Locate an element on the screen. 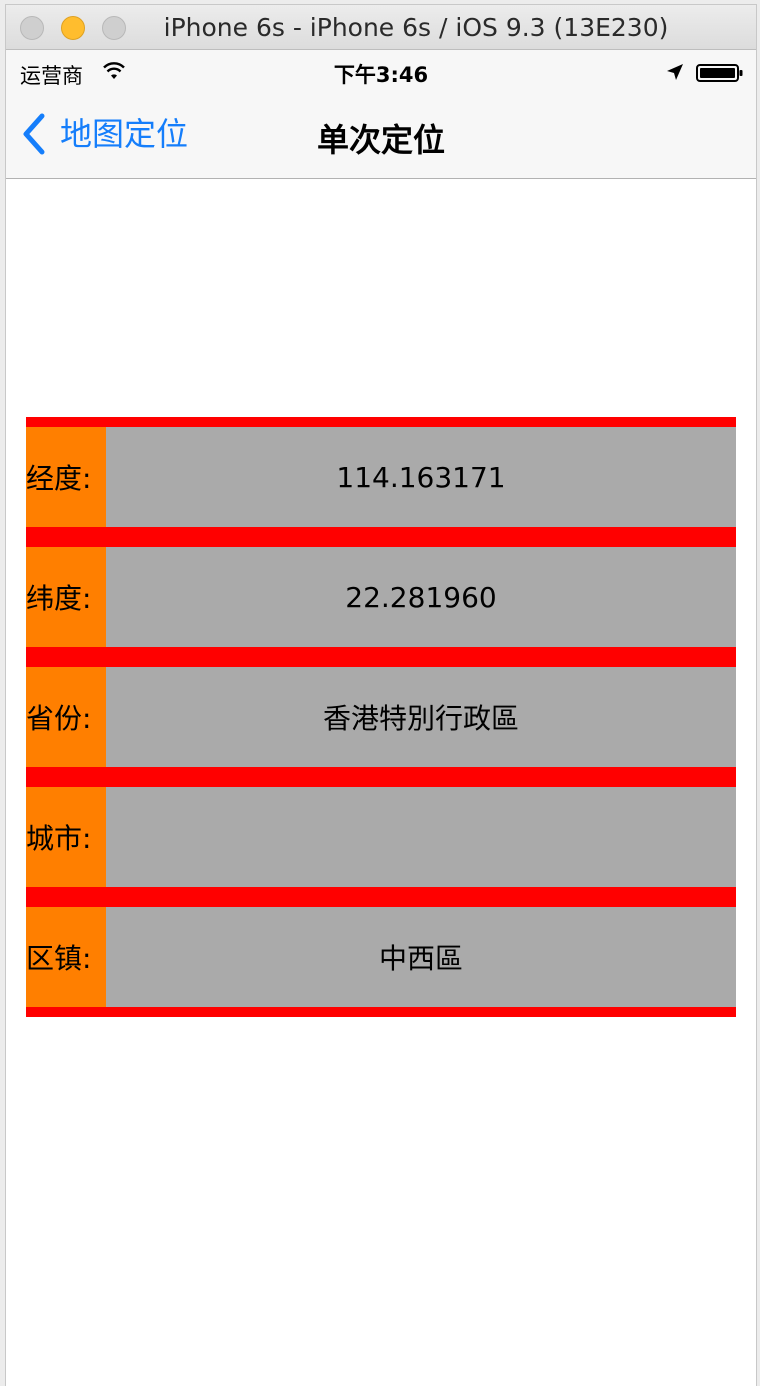 This screenshot has height=1386, width=760. province-label: 省份: is located at coordinates (66, 717).